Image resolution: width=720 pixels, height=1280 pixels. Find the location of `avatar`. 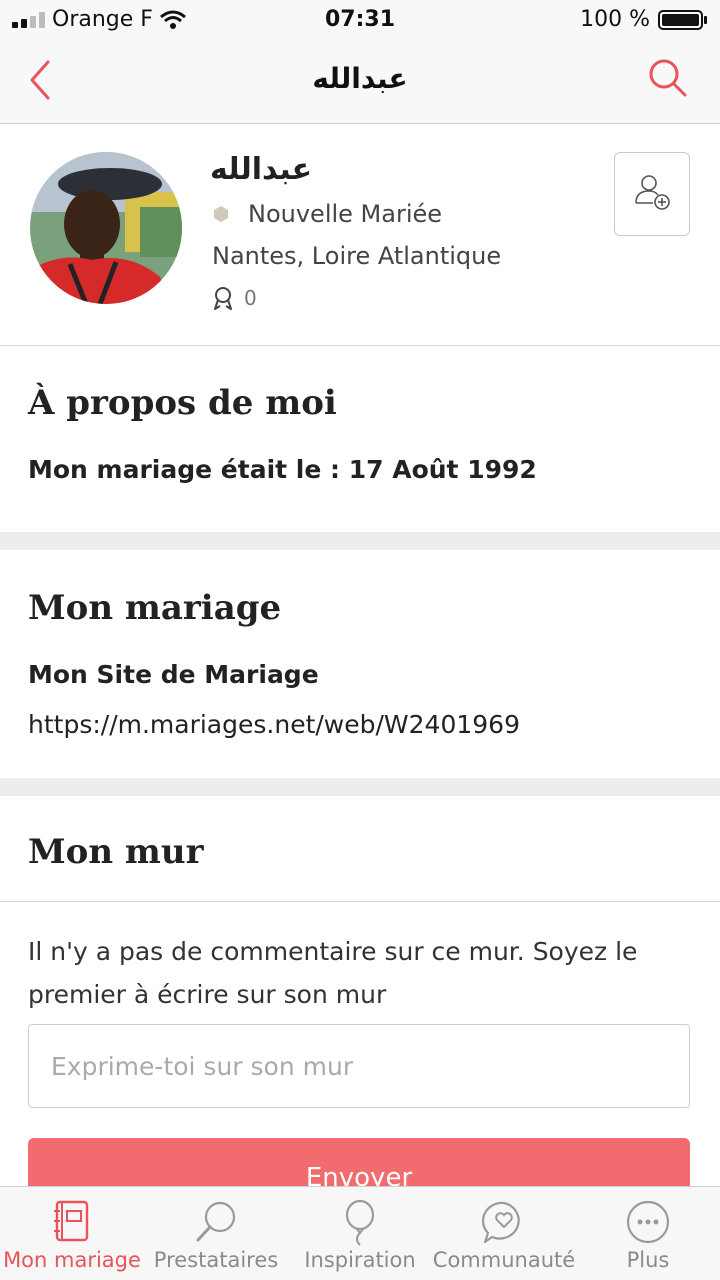

avatar is located at coordinates (106, 228).